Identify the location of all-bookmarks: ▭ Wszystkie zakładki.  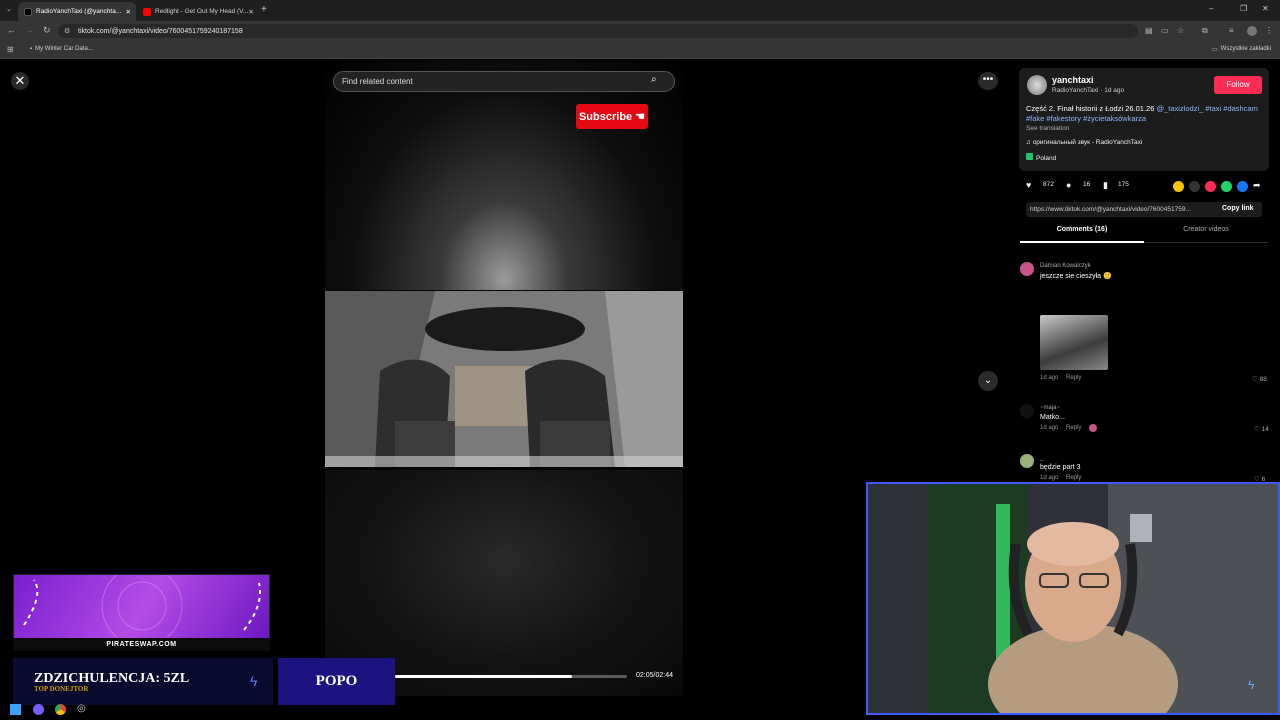
(1241, 49).